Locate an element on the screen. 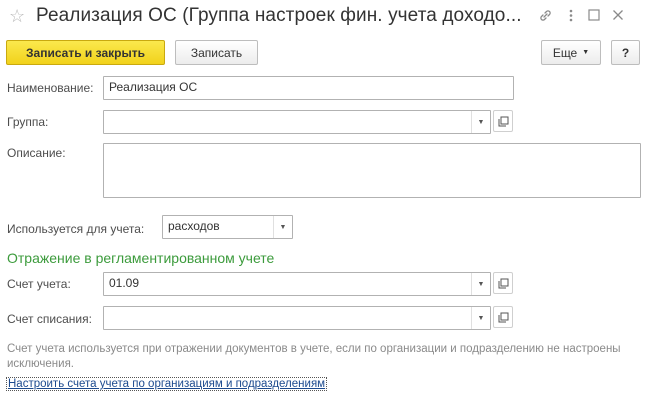 Image resolution: width=656 pixels, height=408 pixels. link-icon is located at coordinates (545, 17).